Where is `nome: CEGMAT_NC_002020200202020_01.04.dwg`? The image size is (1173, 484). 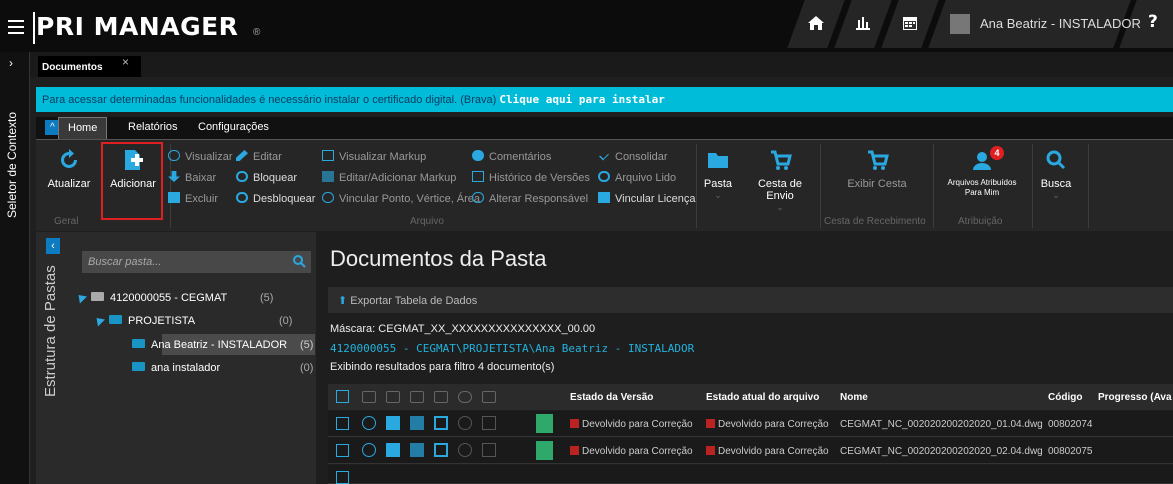
nome: CEGMAT_NC_002020200202020_01.04.dwg is located at coordinates (941, 424).